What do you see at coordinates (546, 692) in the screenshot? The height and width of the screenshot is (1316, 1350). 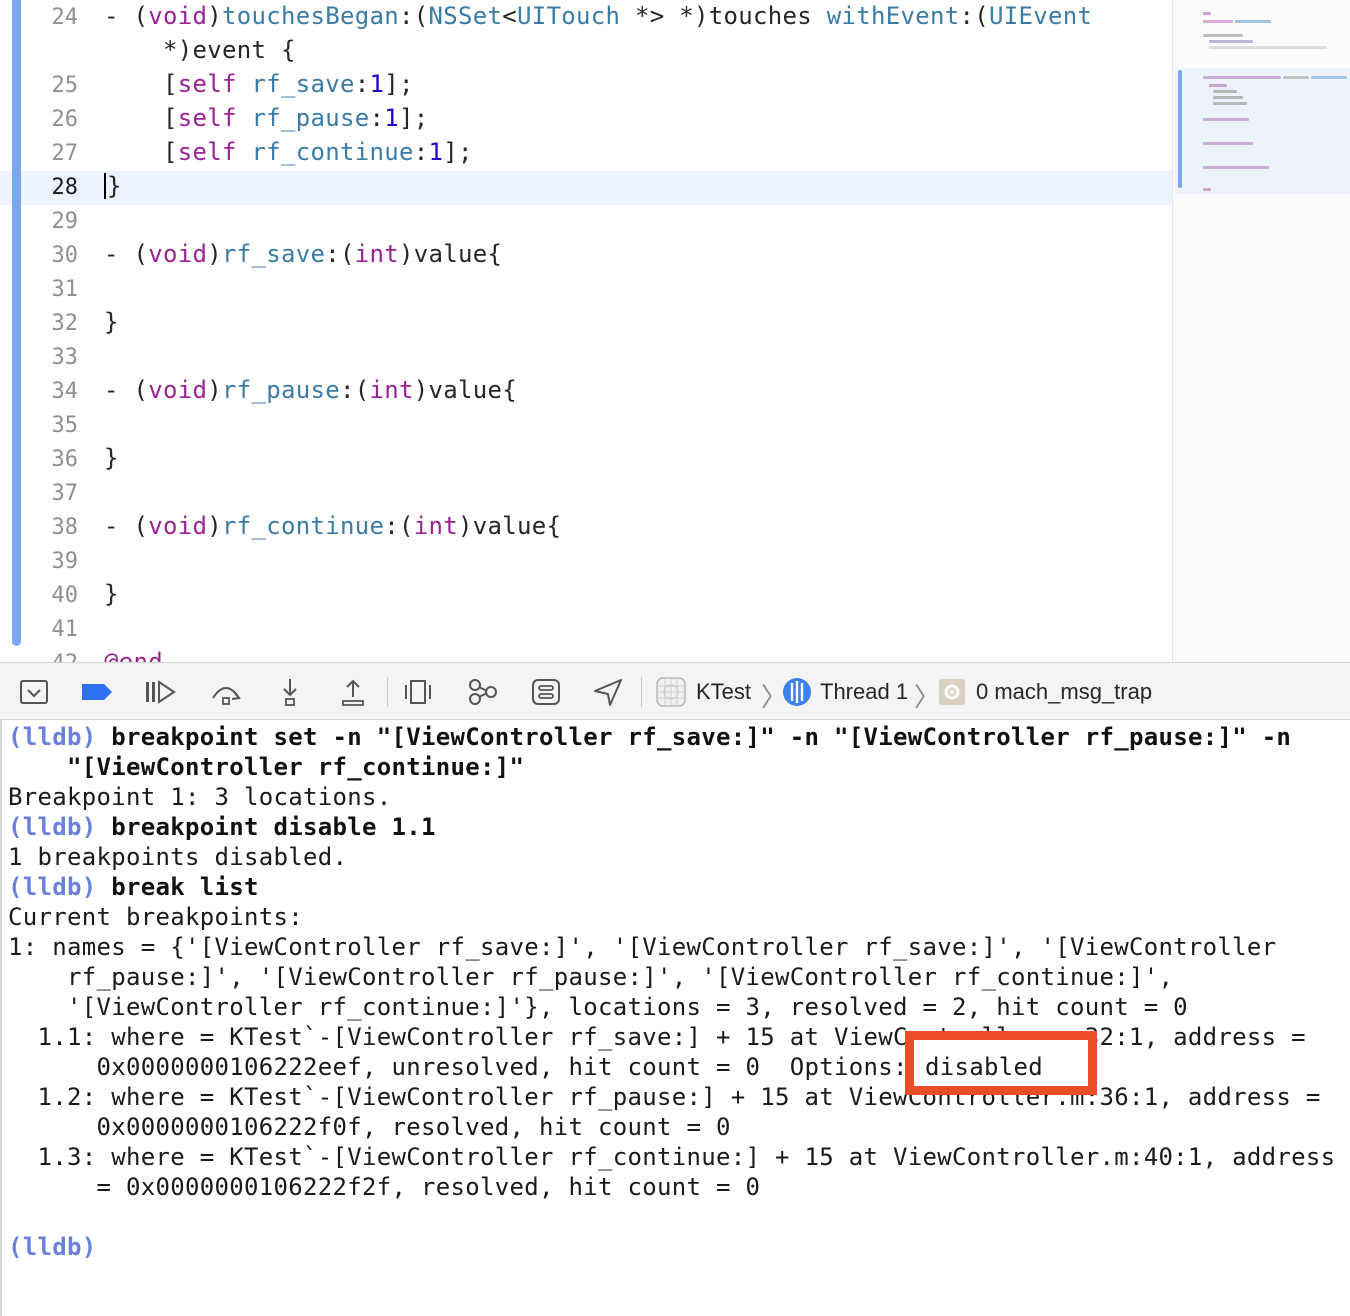 I see `environment-overrides-icon` at bounding box center [546, 692].